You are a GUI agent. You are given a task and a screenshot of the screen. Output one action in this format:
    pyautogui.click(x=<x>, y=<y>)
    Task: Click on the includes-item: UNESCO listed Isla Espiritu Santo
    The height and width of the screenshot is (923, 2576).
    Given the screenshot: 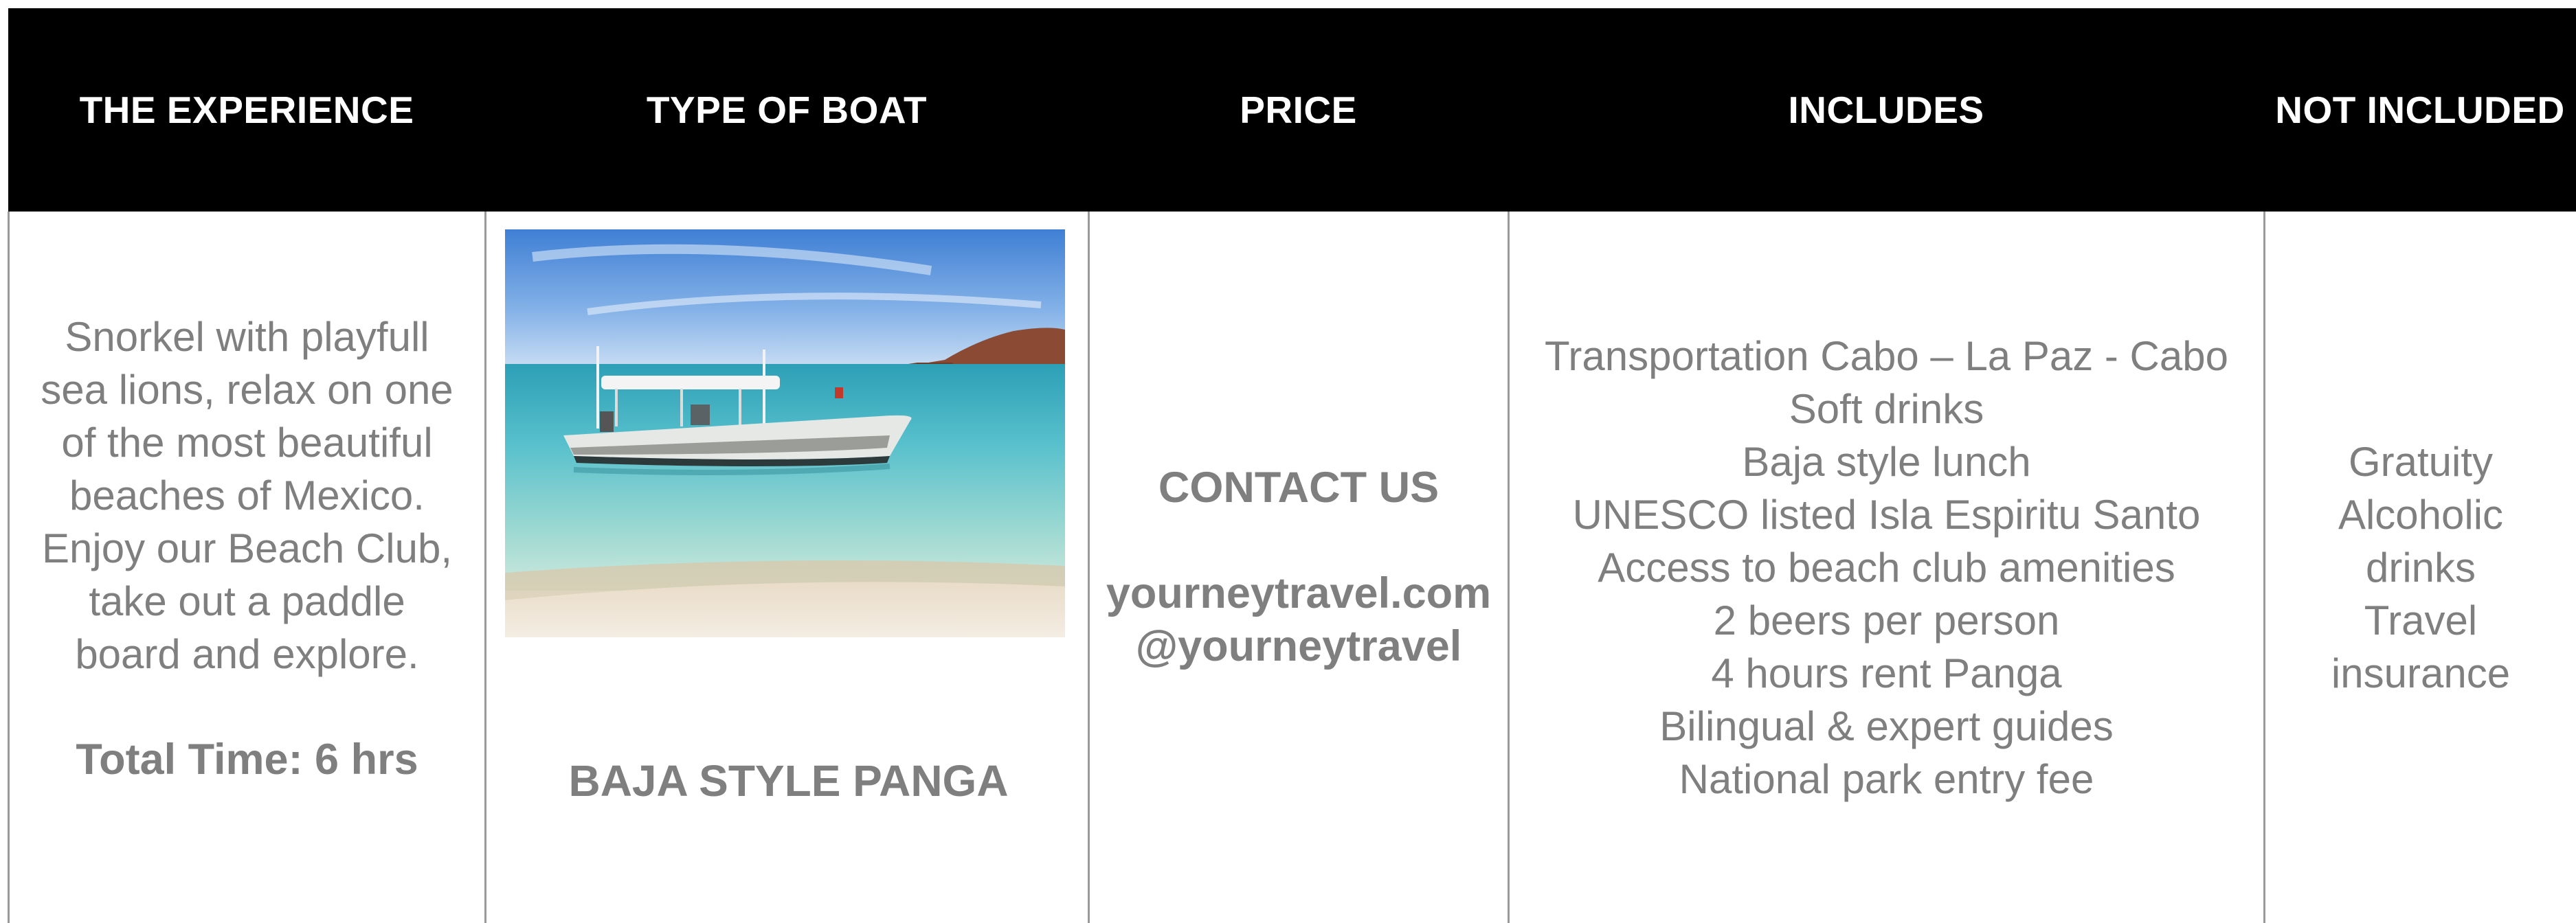 What is the action you would take?
    pyautogui.click(x=1886, y=514)
    